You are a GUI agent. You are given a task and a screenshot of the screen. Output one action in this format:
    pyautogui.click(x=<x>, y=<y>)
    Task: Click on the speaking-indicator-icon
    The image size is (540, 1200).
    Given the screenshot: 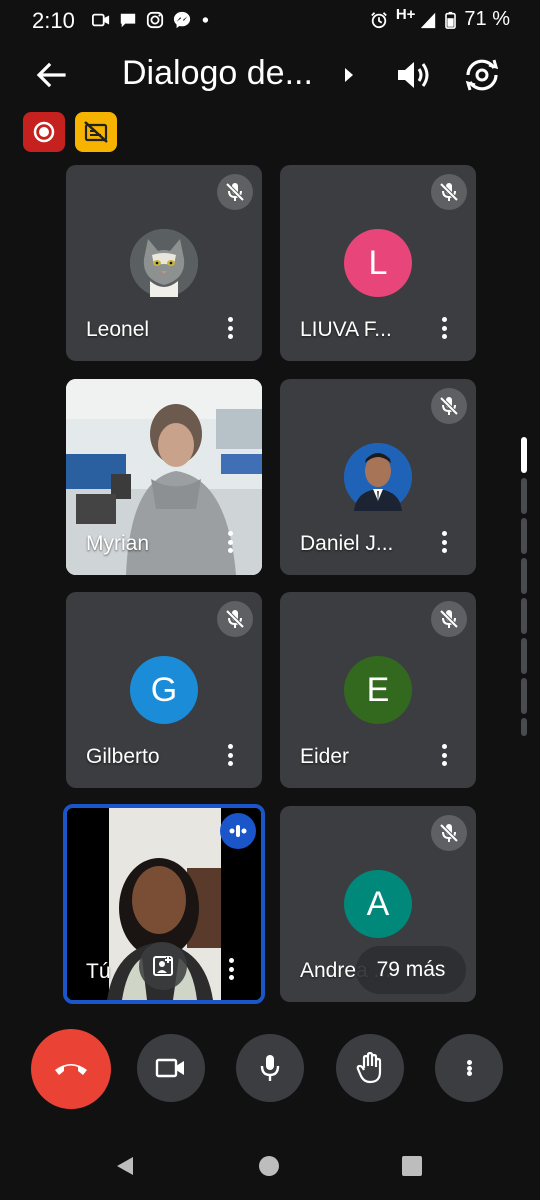 What is the action you would take?
    pyautogui.click(x=238, y=831)
    